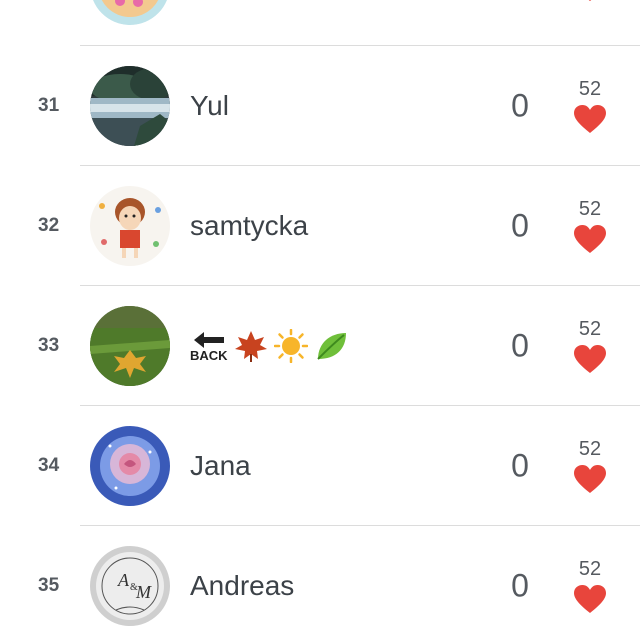 This screenshot has width=640, height=640. I want to click on rank: 35, so click(49, 585).